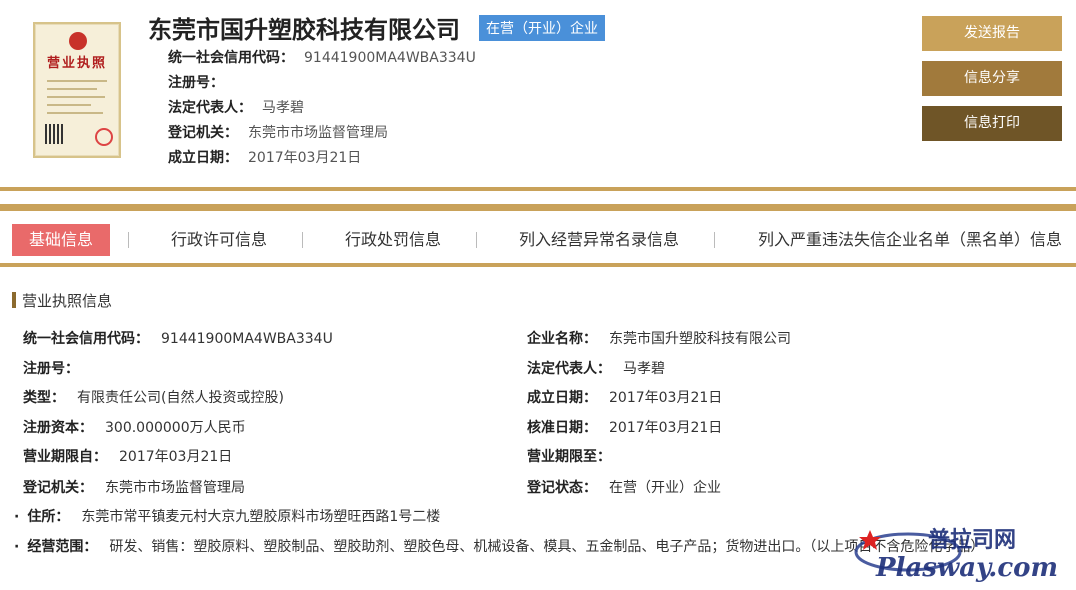  What do you see at coordinates (134, 488) in the screenshot?
I see `field-reg-authority: 登记机关： 东莞市市场监督管理局` at bounding box center [134, 488].